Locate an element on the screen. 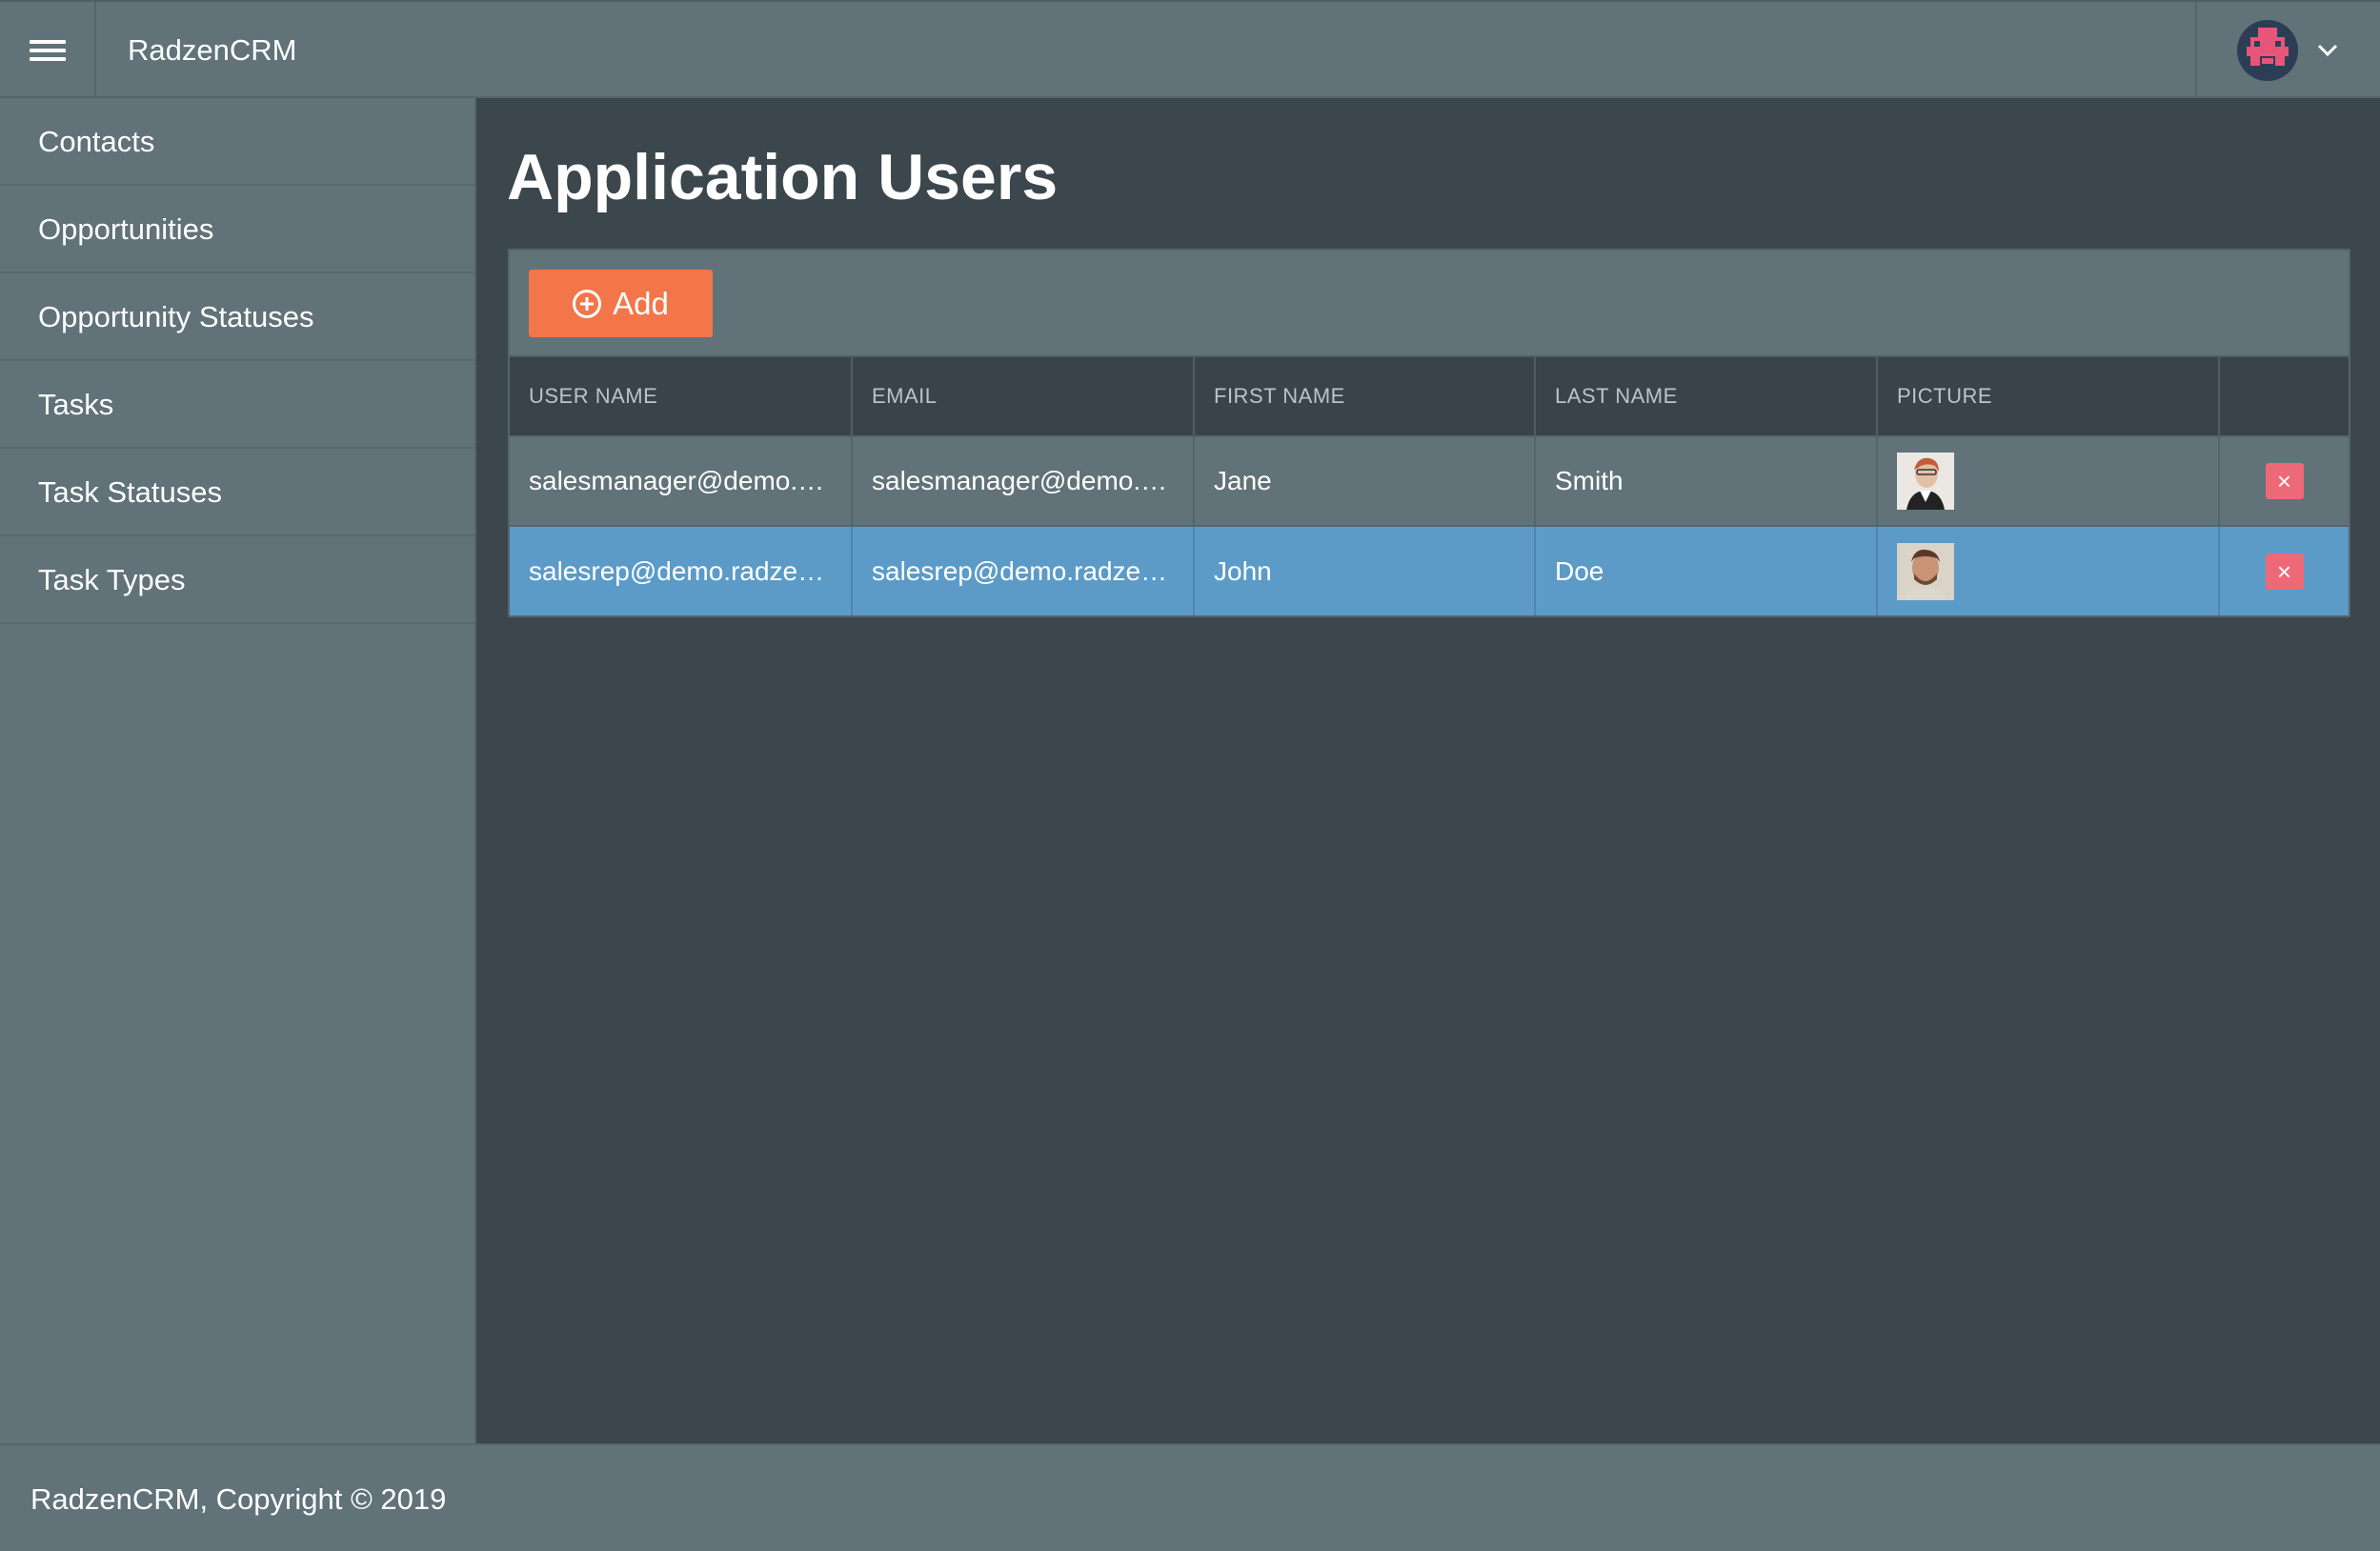  profile-menu is located at coordinates (2287, 50).